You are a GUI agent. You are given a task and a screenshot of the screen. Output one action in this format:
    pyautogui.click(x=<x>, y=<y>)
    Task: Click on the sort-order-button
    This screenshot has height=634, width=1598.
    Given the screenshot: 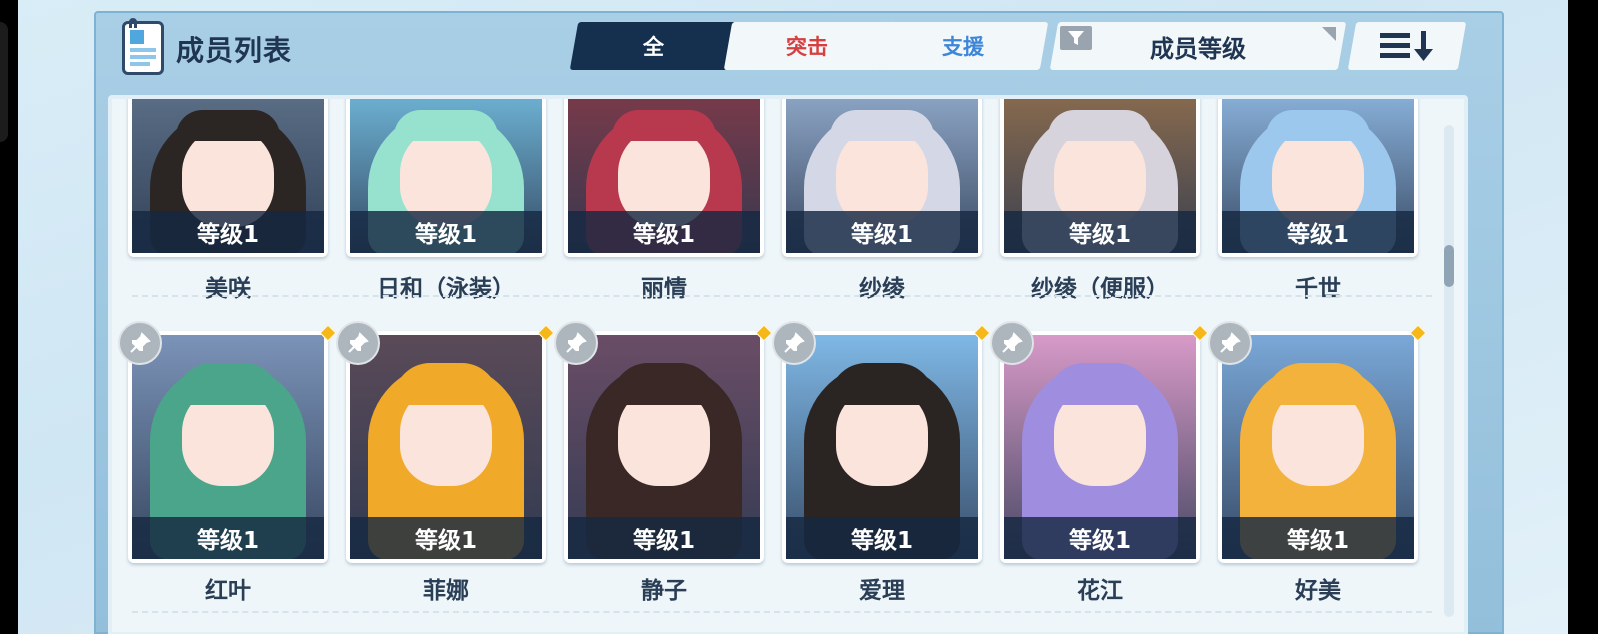 What is the action you would take?
    pyautogui.click(x=1407, y=46)
    